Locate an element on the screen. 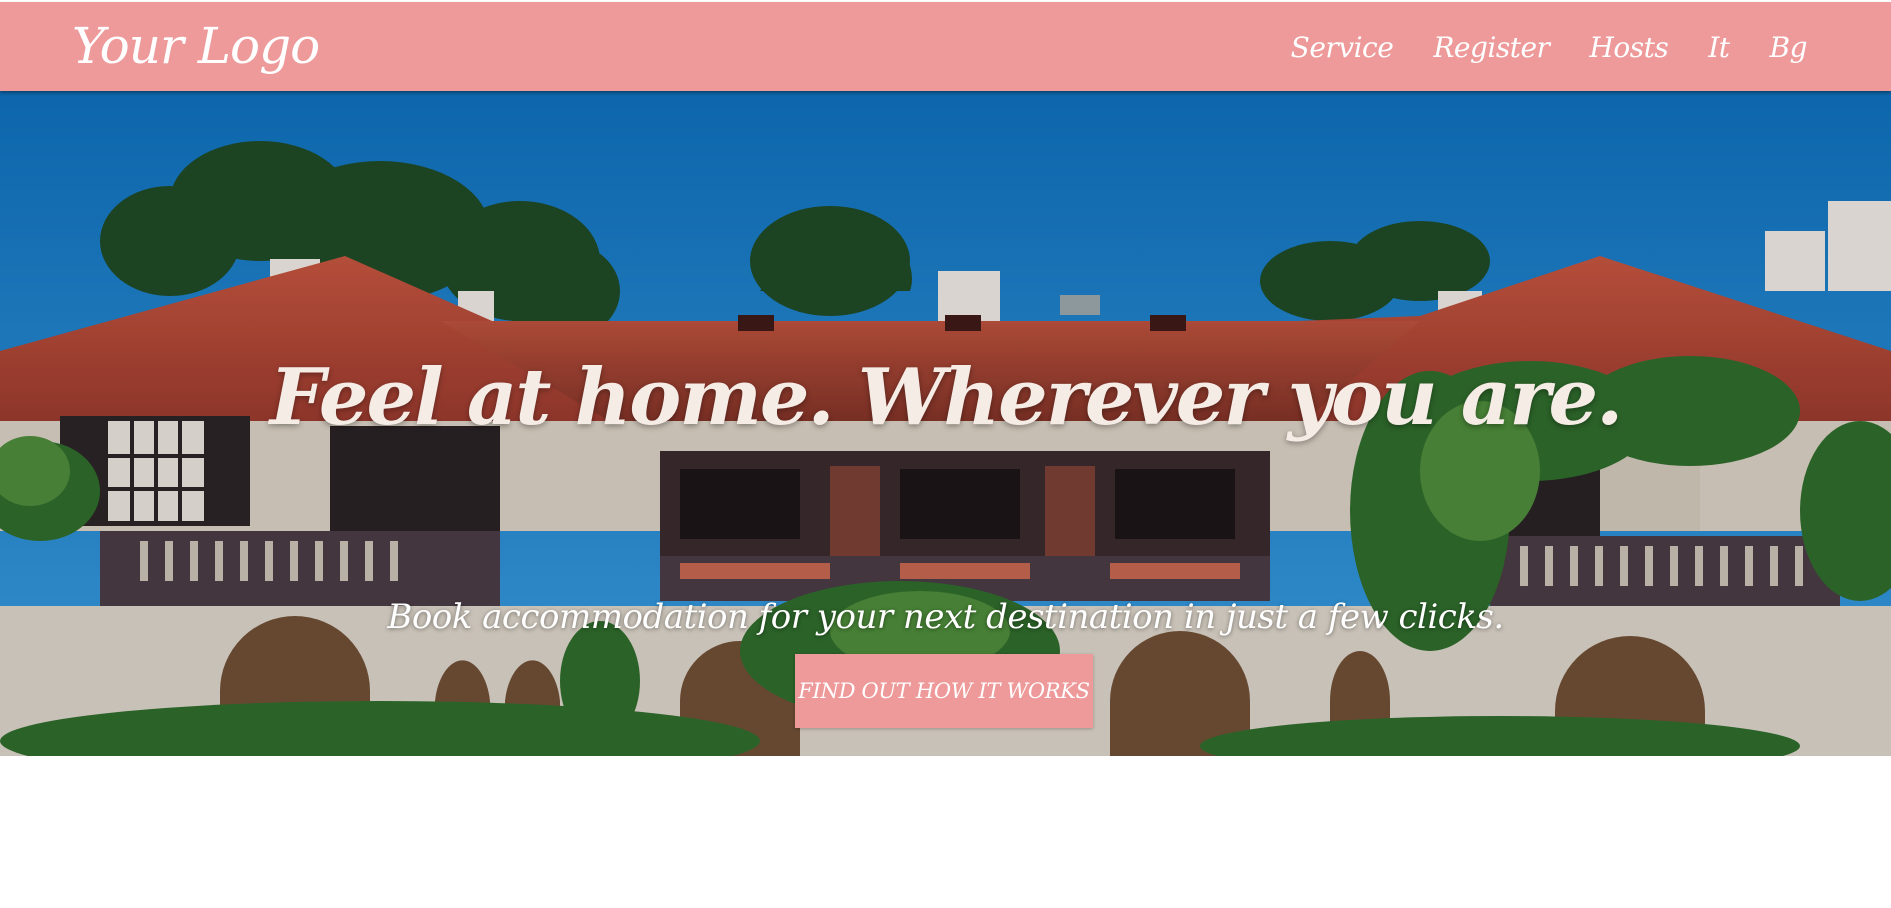  nav-item-register: Register is located at coordinates (1491, 48).